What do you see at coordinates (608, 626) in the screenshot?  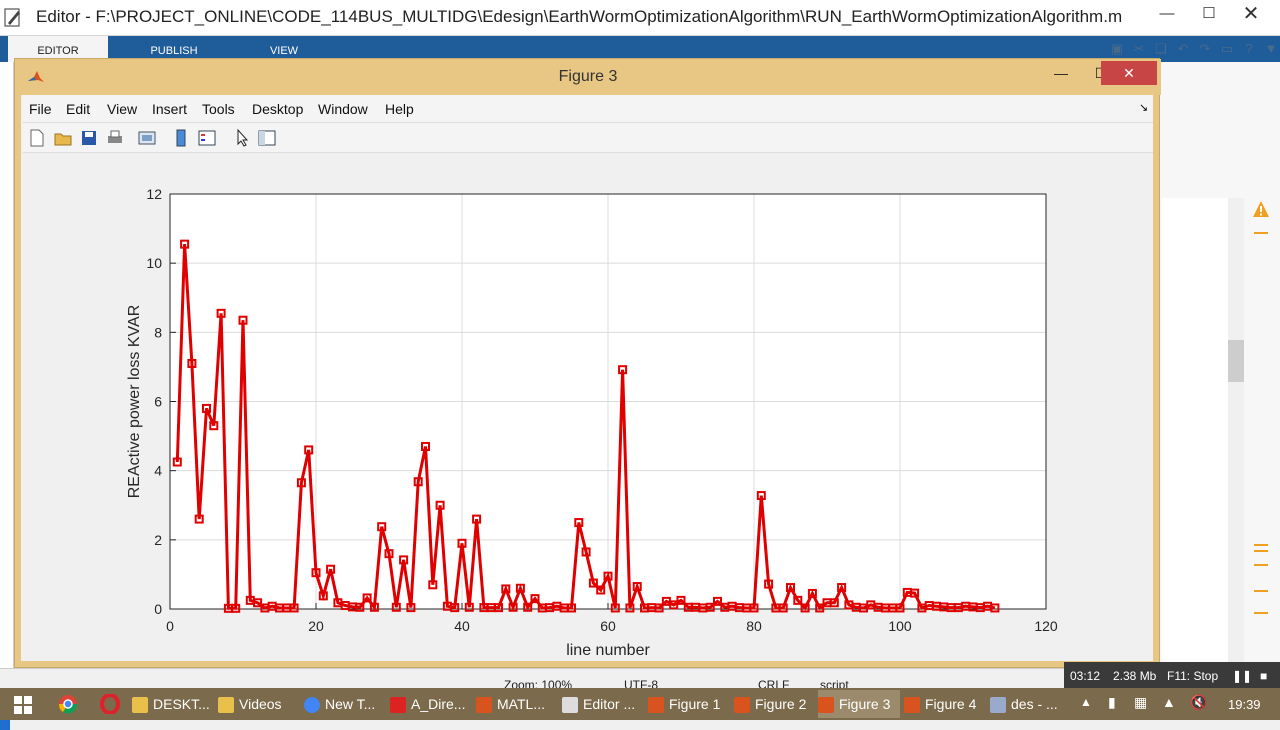 I see `x-tick-label: 60` at bounding box center [608, 626].